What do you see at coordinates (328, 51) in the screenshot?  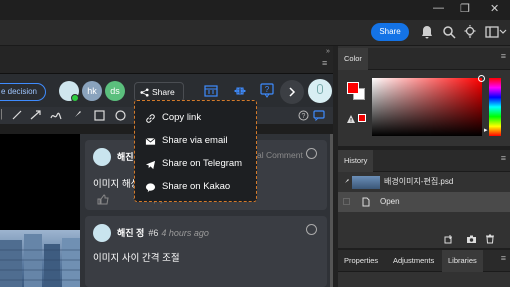 I see `collapse-icon: »` at bounding box center [328, 51].